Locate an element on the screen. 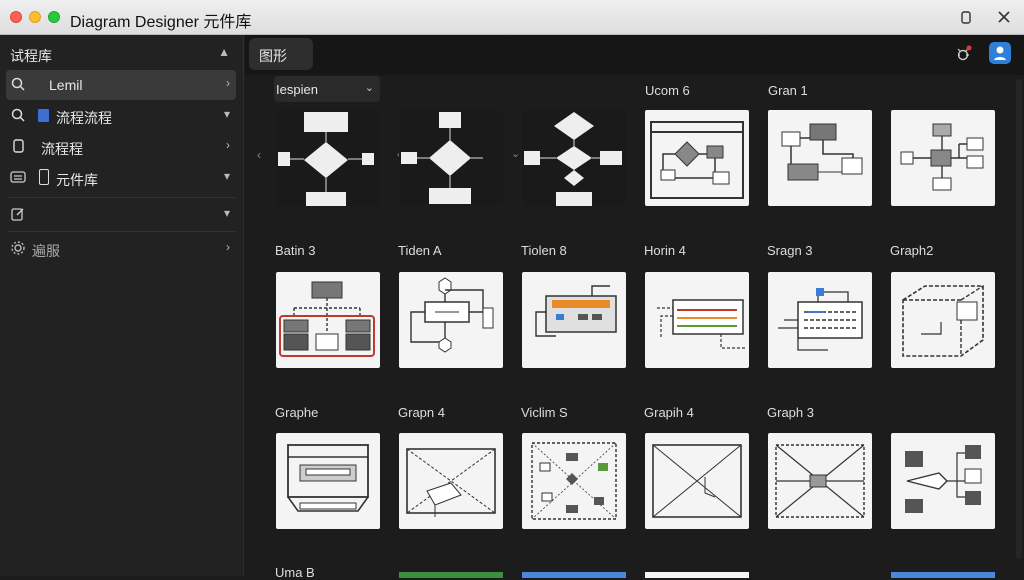 This screenshot has width=1024, height=580. card-title: Horin 4 is located at coordinates (665, 250).